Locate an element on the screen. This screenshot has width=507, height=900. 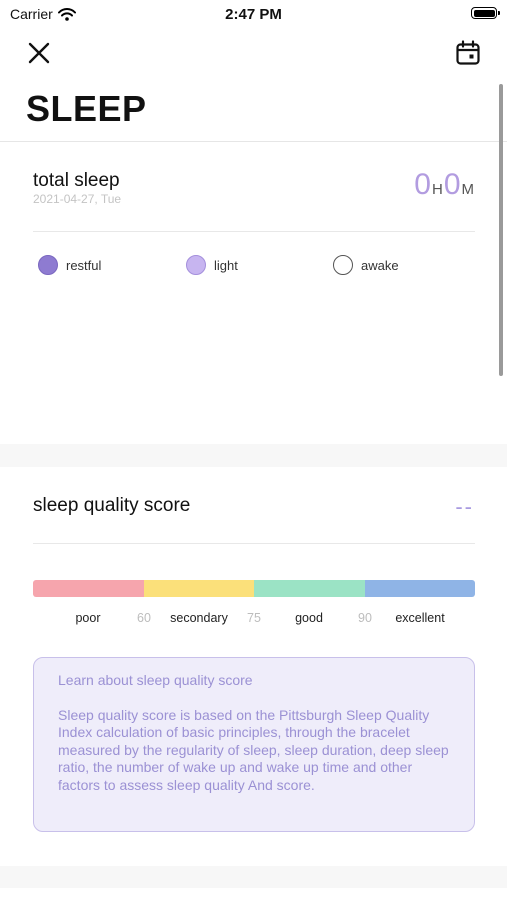
quality-title: sleep quality score is located at coordinates (112, 505).